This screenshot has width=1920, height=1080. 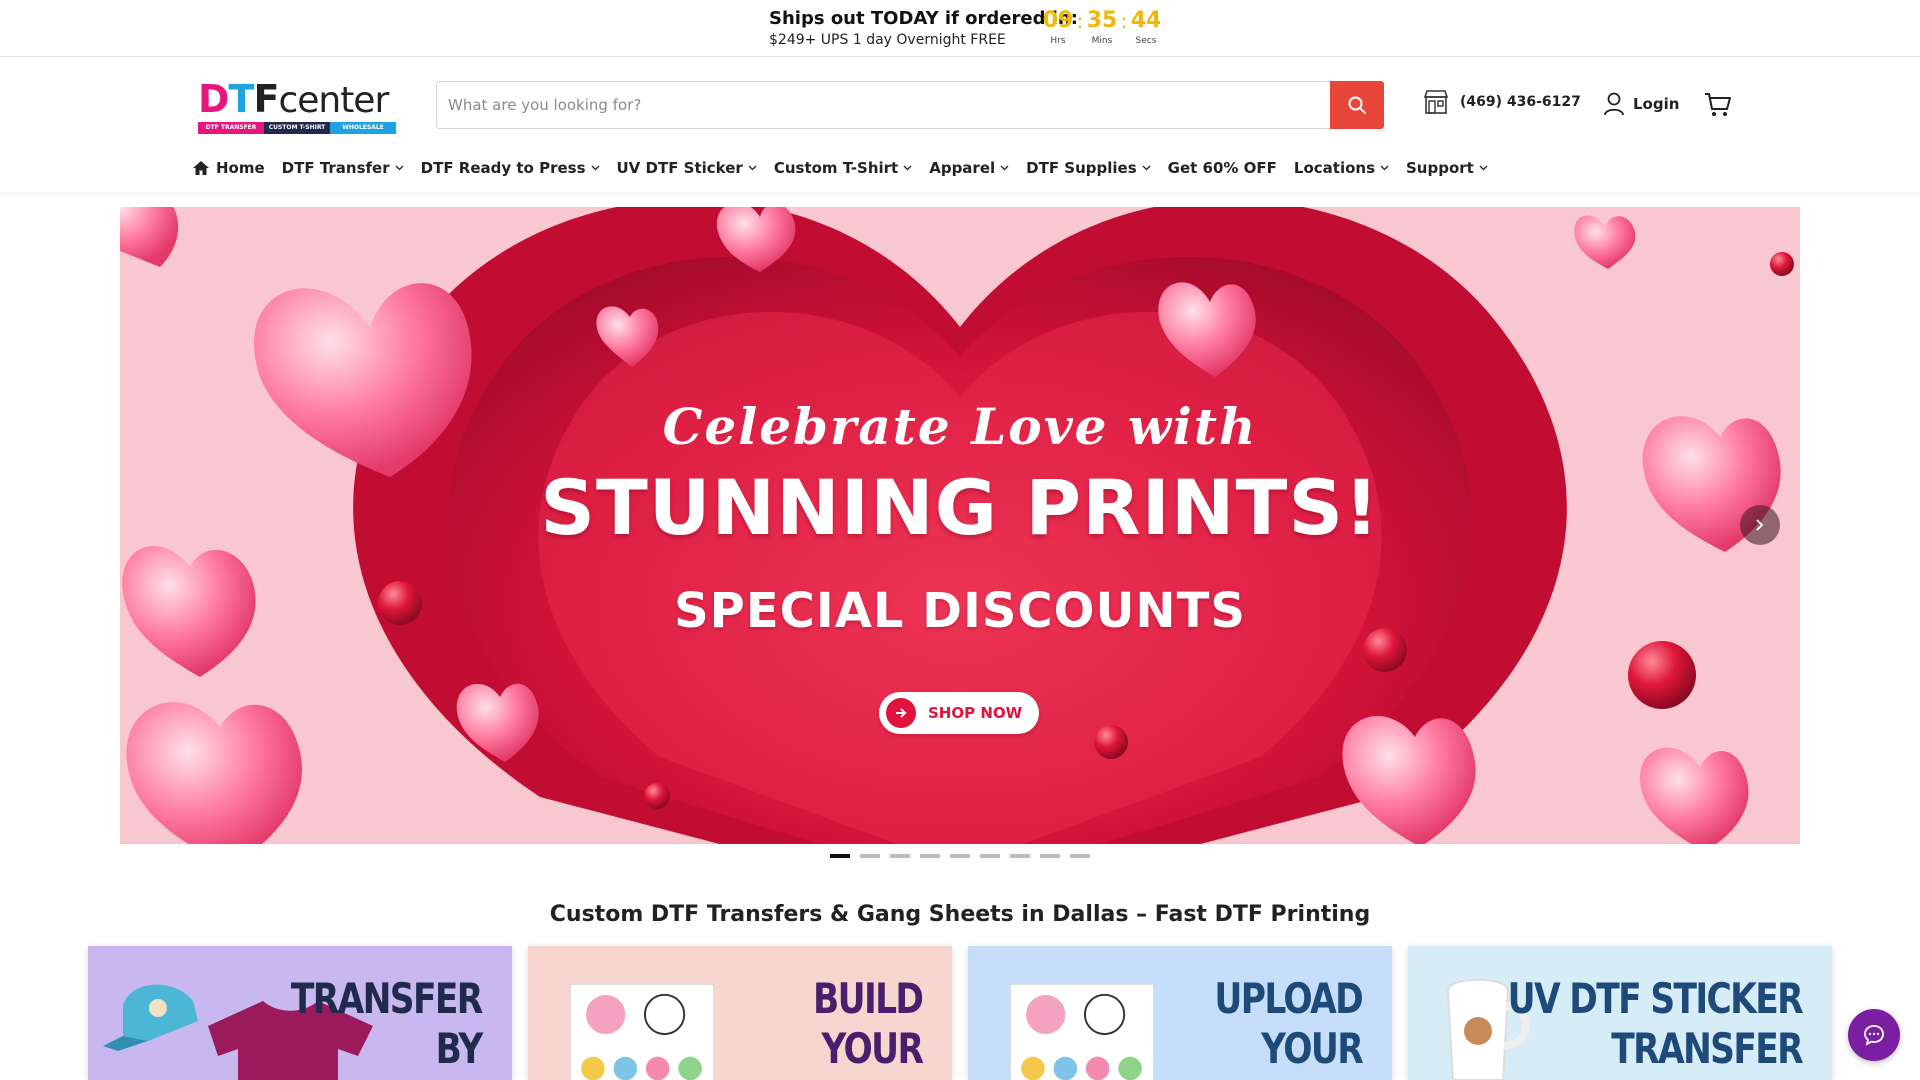 I want to click on slider-next-button, so click(x=1760, y=525).